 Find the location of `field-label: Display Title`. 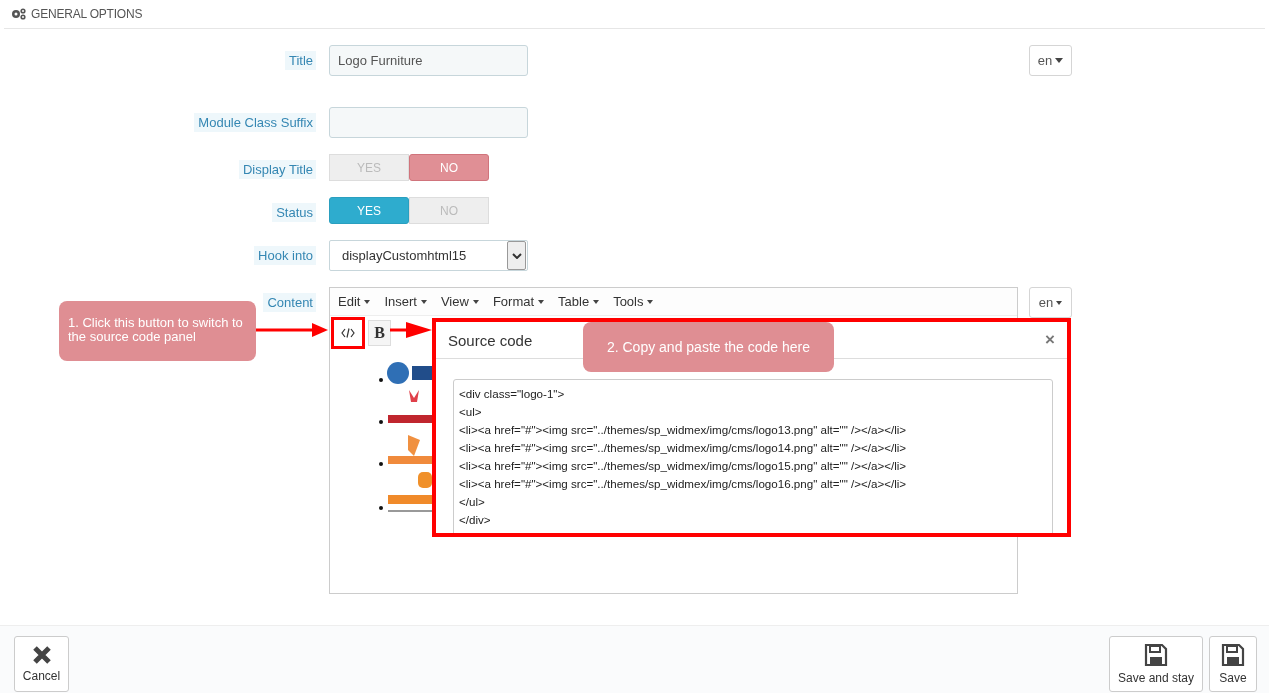

field-label: Display Title is located at coordinates (277, 169).